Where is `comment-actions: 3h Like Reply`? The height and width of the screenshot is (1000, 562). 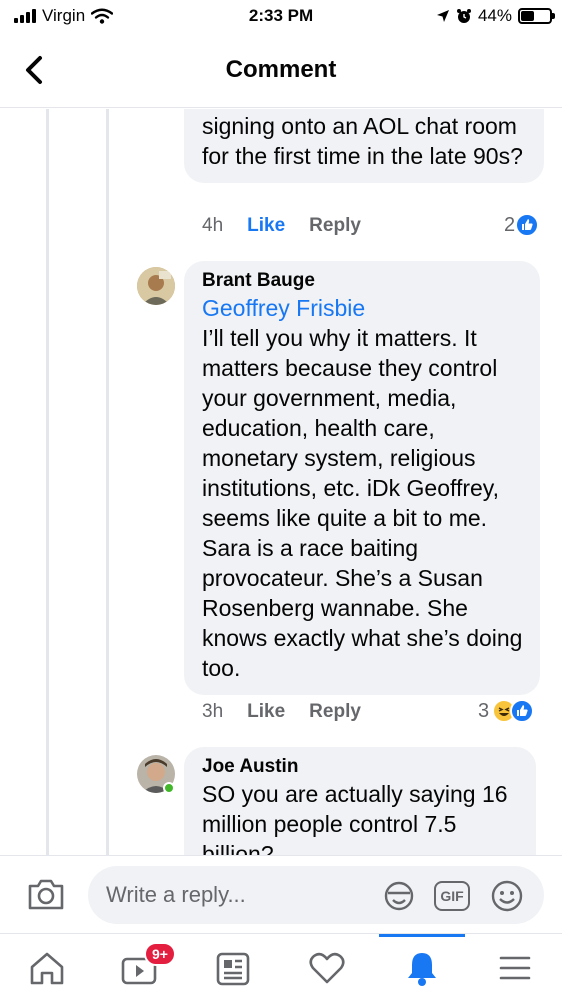
comment-actions: 3h Like Reply is located at coordinates (281, 712).